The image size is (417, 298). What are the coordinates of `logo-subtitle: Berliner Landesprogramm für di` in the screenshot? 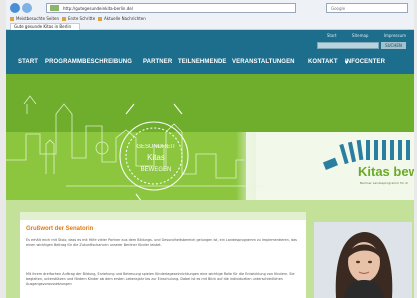 It's located at (384, 183).